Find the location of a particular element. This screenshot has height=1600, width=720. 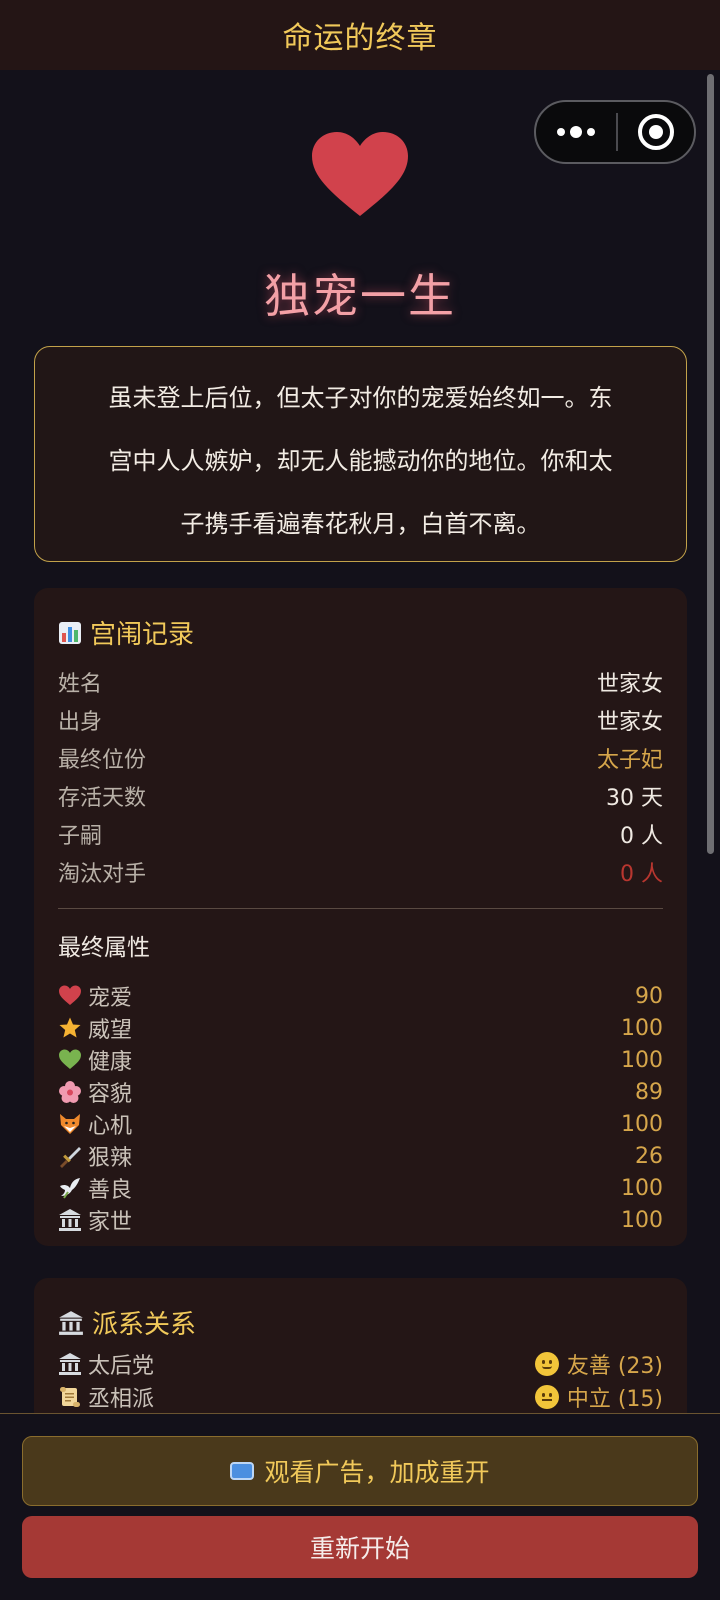

attribute-row: 宠爱 90 is located at coordinates (360, 996).